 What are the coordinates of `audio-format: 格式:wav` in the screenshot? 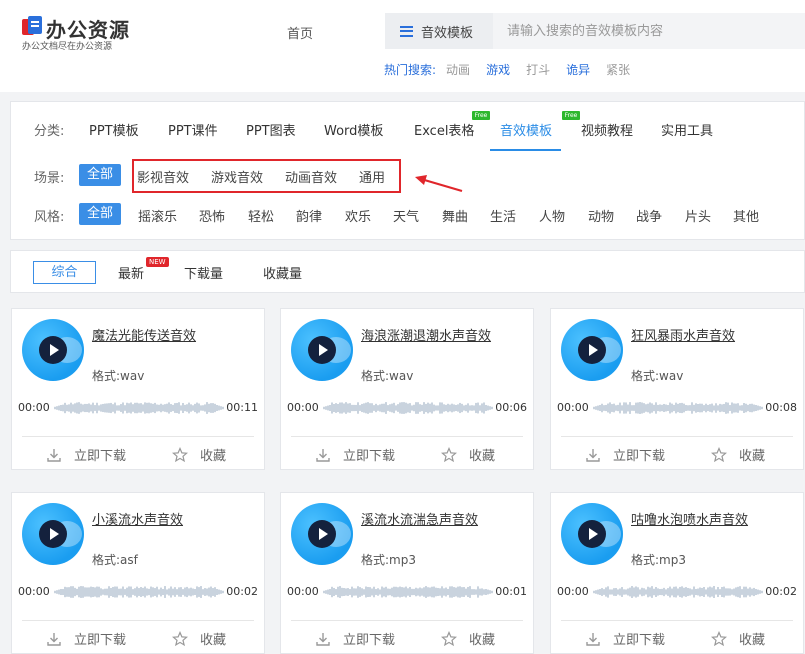 It's located at (118, 376).